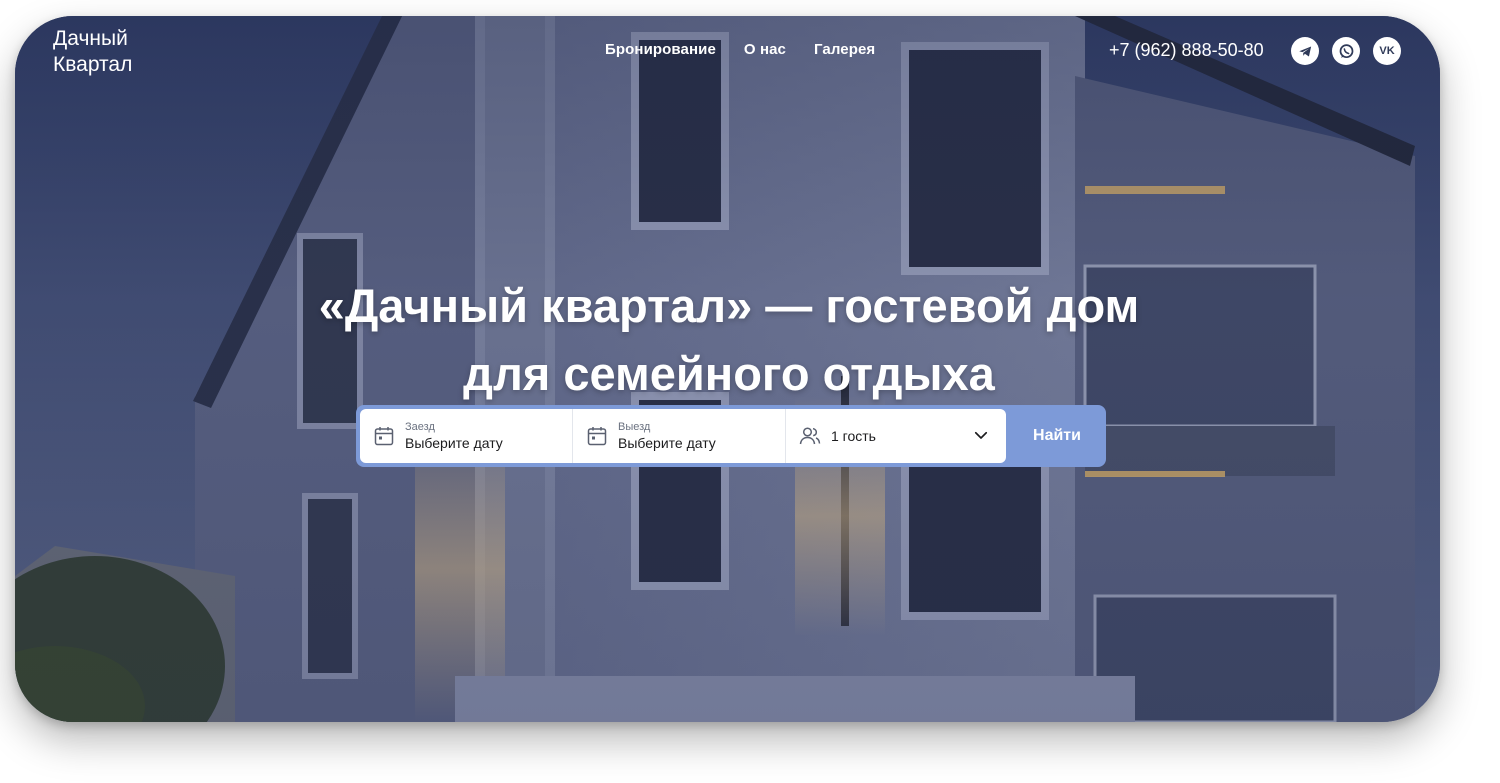  Describe the element at coordinates (844, 49) in the screenshot. I see `nav-link-gallery: Галерея` at that location.